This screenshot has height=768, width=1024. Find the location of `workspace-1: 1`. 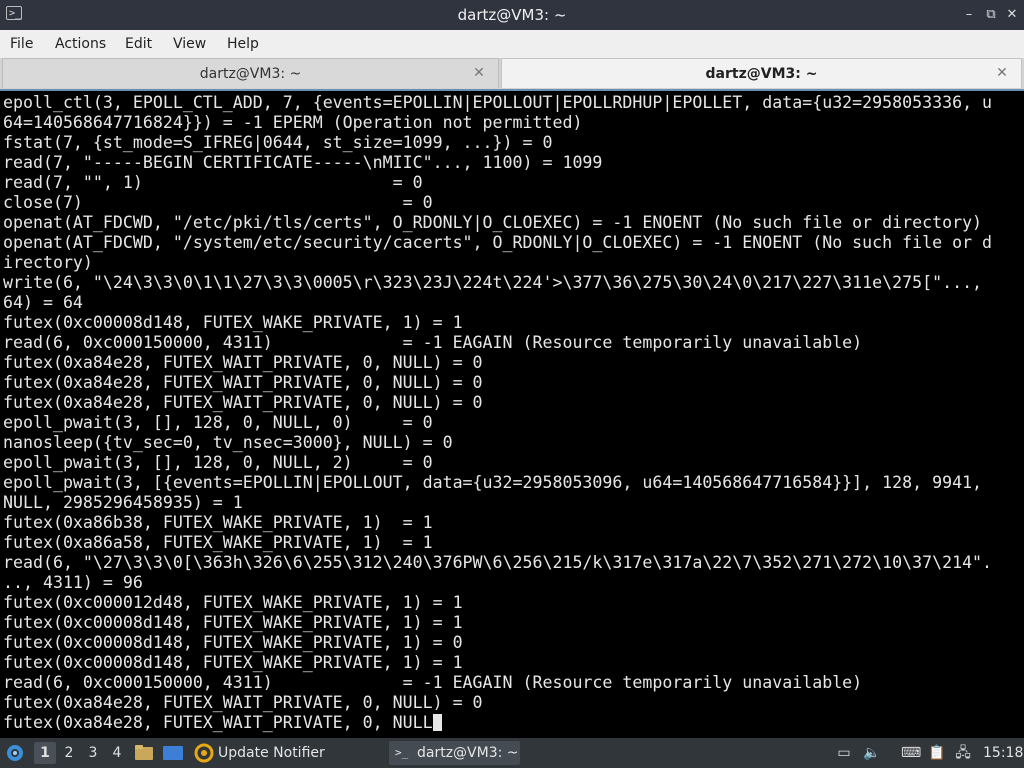

workspace-1: 1 is located at coordinates (45, 753).